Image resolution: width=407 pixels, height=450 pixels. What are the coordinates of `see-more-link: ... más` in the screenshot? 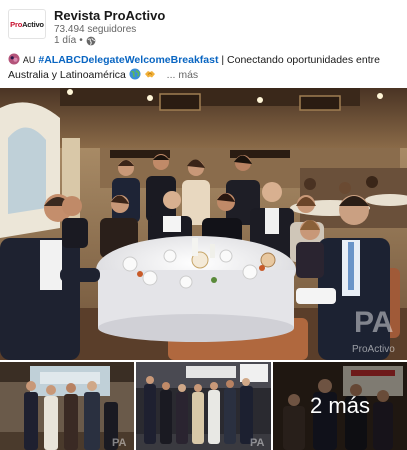 It's located at (183, 75).